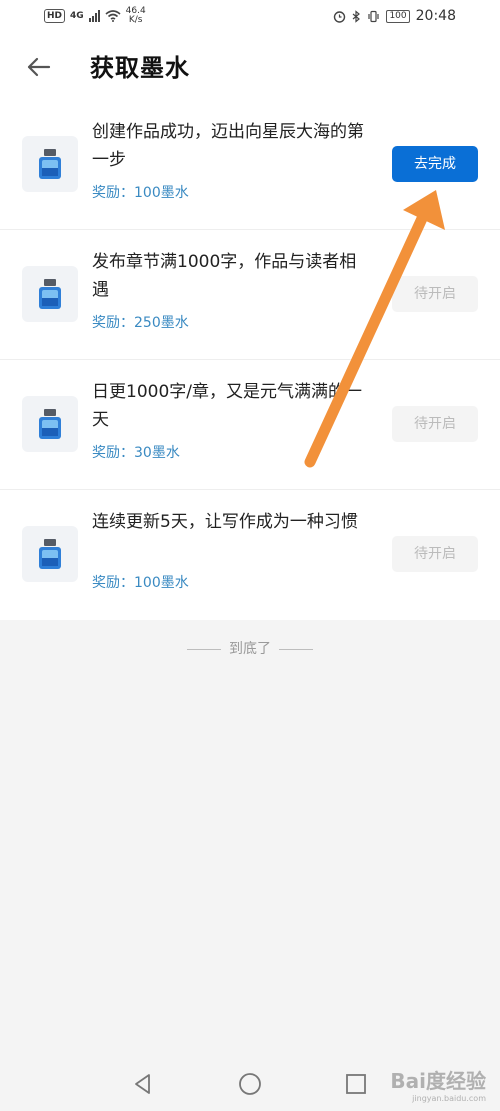 The image size is (500, 1111). I want to click on nav-recent-icon, so click(356, 1084).